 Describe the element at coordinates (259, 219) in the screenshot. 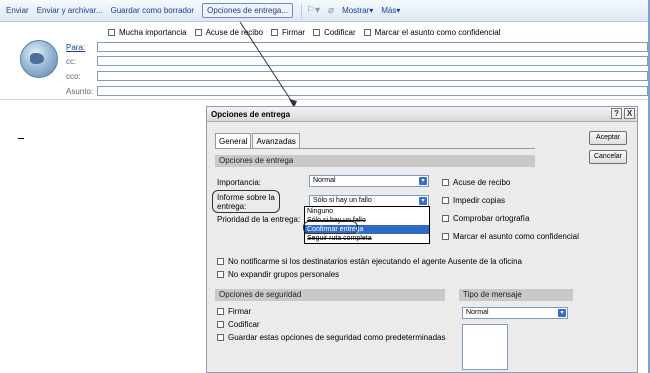

I see `delivery-priority-label: Prioridad de la entrega:` at that location.